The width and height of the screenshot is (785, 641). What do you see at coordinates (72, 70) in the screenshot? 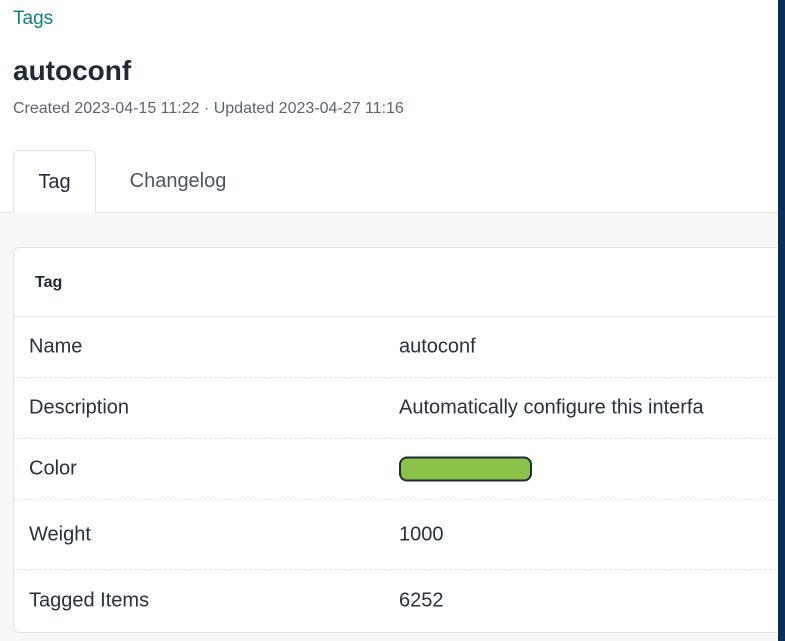
I see `page-title: autoconf` at bounding box center [72, 70].